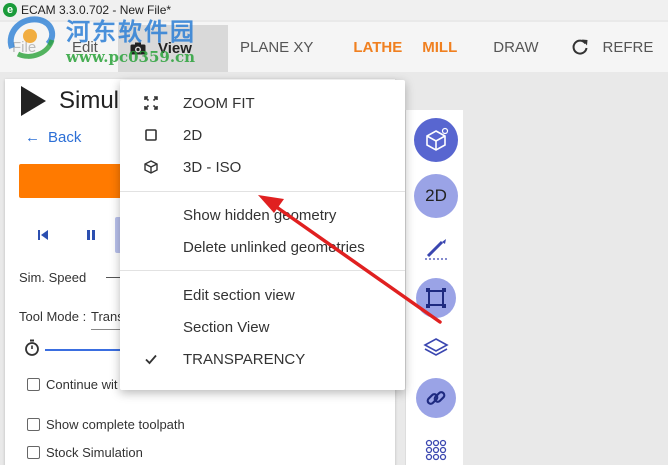 The width and height of the screenshot is (668, 465). Describe the element at coordinates (94, 452) in the screenshot. I see `checkbox-label: Stock Simulation` at that location.